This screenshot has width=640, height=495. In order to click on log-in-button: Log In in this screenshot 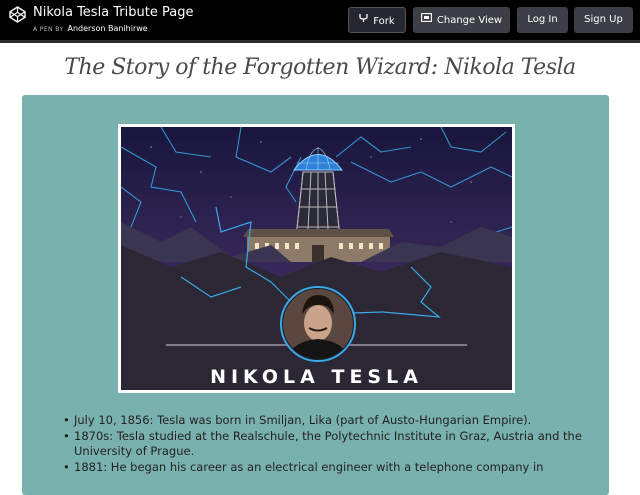, I will do `click(542, 20)`.